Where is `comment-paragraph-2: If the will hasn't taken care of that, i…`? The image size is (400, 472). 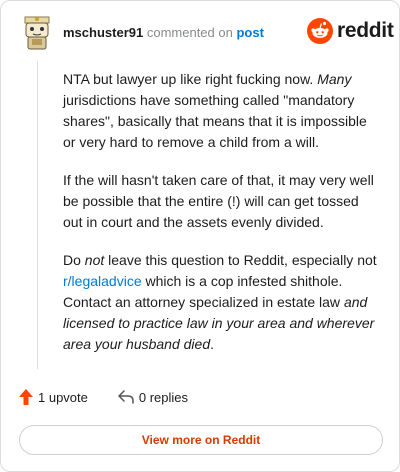
comment-paragraph-2: If the will hasn't taken care of that, i… is located at coordinates (218, 201).